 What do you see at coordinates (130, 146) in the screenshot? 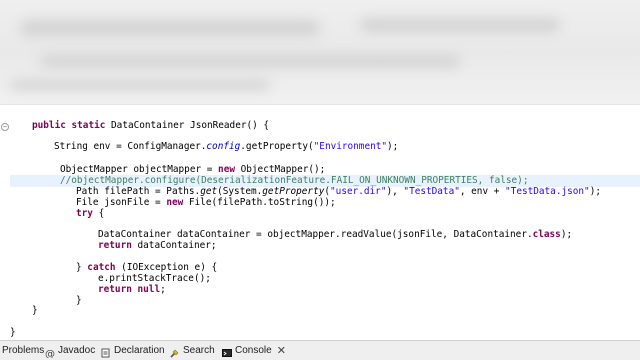
I see `code-token: String env = ConfigManager.` at bounding box center [130, 146].